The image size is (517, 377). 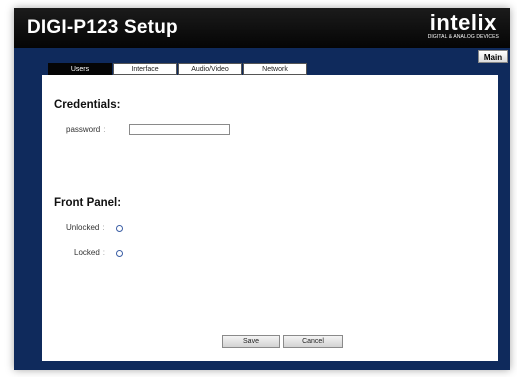 What do you see at coordinates (87, 105) in the screenshot?
I see `credentials-heading: Credentials:` at bounding box center [87, 105].